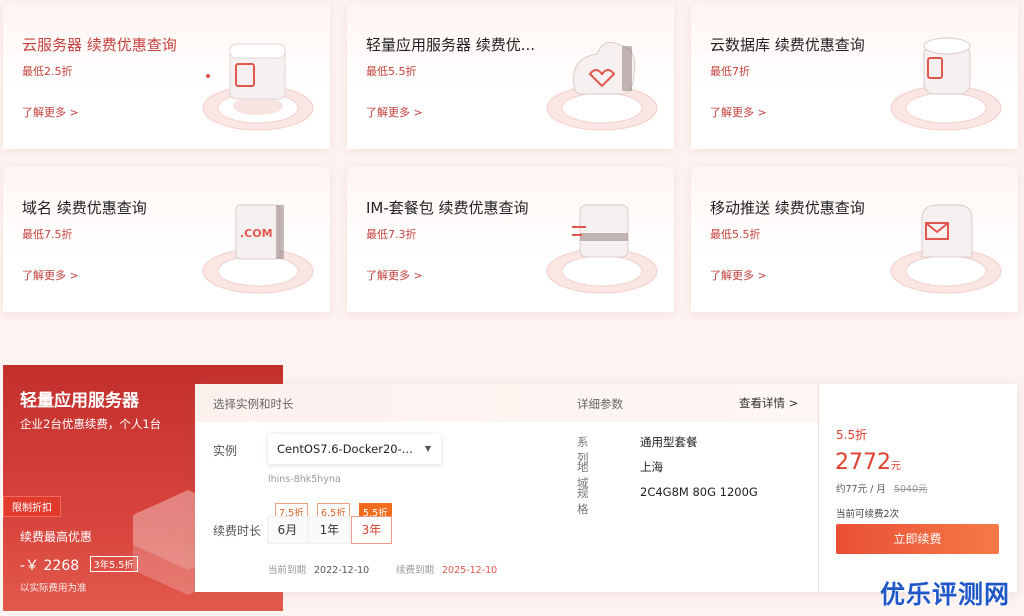 This screenshot has height=616, width=1024. I want to click on save-amount: -￥ 2268, so click(50, 566).